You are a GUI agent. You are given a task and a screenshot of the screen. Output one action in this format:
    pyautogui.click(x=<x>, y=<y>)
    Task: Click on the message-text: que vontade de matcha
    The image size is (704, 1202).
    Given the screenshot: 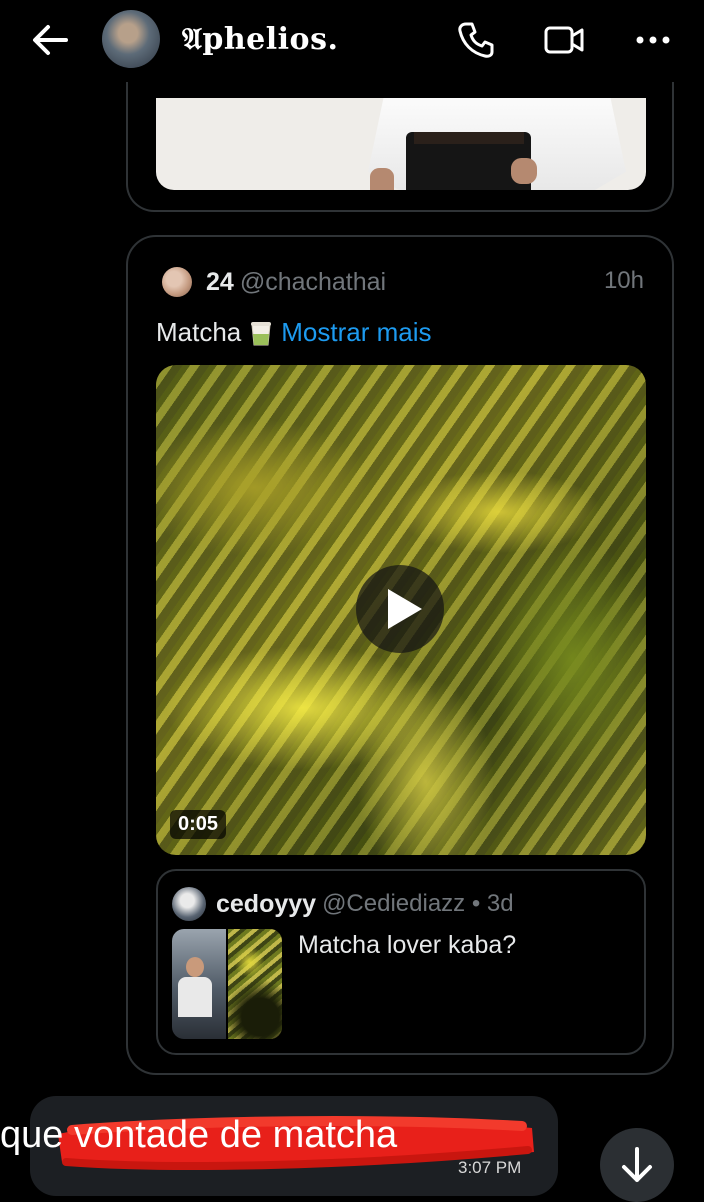 What is the action you would take?
    pyautogui.click(x=198, y=1135)
    